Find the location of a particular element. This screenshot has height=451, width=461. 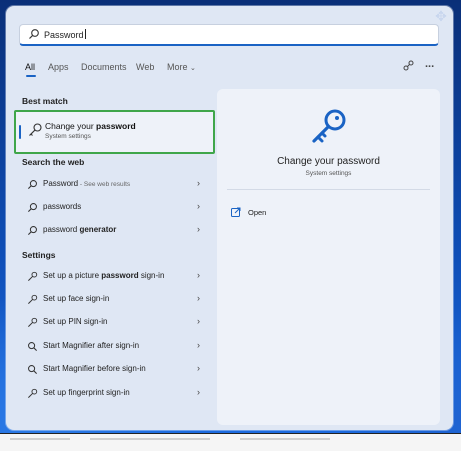

web-result-label: passwords is located at coordinates (62, 206).